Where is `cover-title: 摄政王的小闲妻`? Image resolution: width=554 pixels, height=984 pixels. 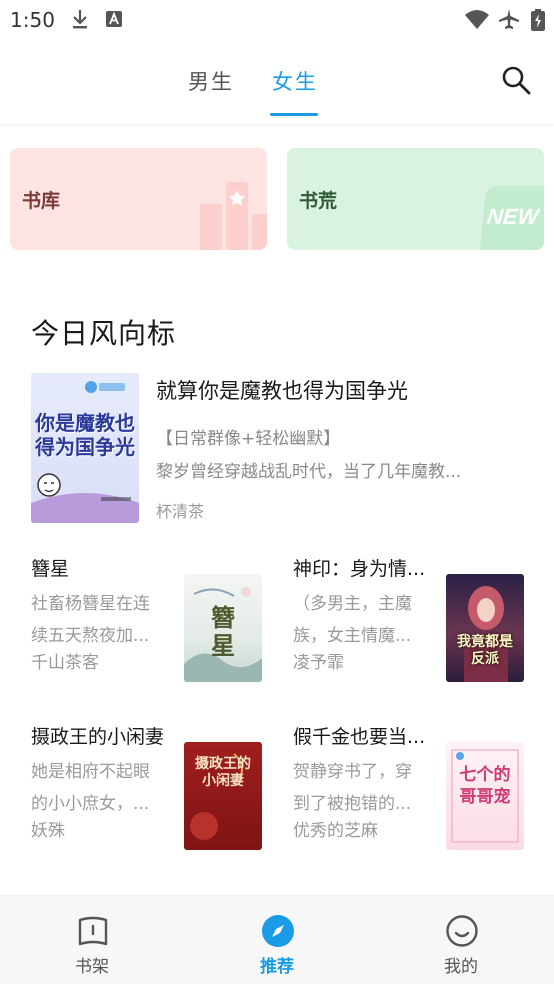 cover-title: 摄政王的小闲妻 is located at coordinates (223, 772).